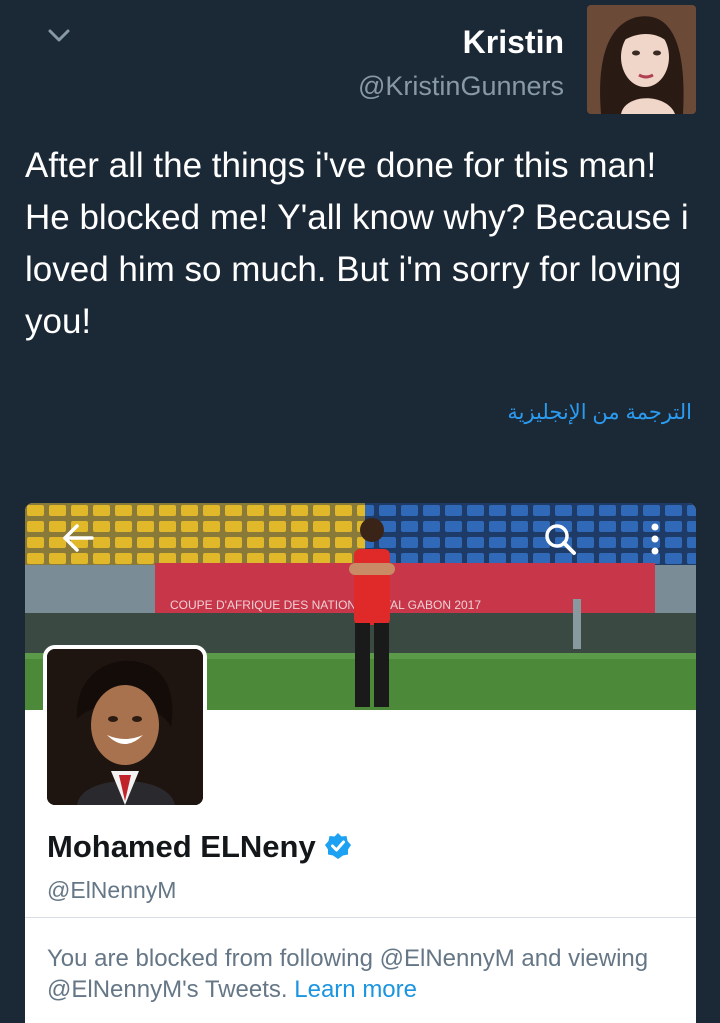 The image size is (720, 1023). Describe the element at coordinates (360, 917) in the screenshot. I see `divider` at that location.